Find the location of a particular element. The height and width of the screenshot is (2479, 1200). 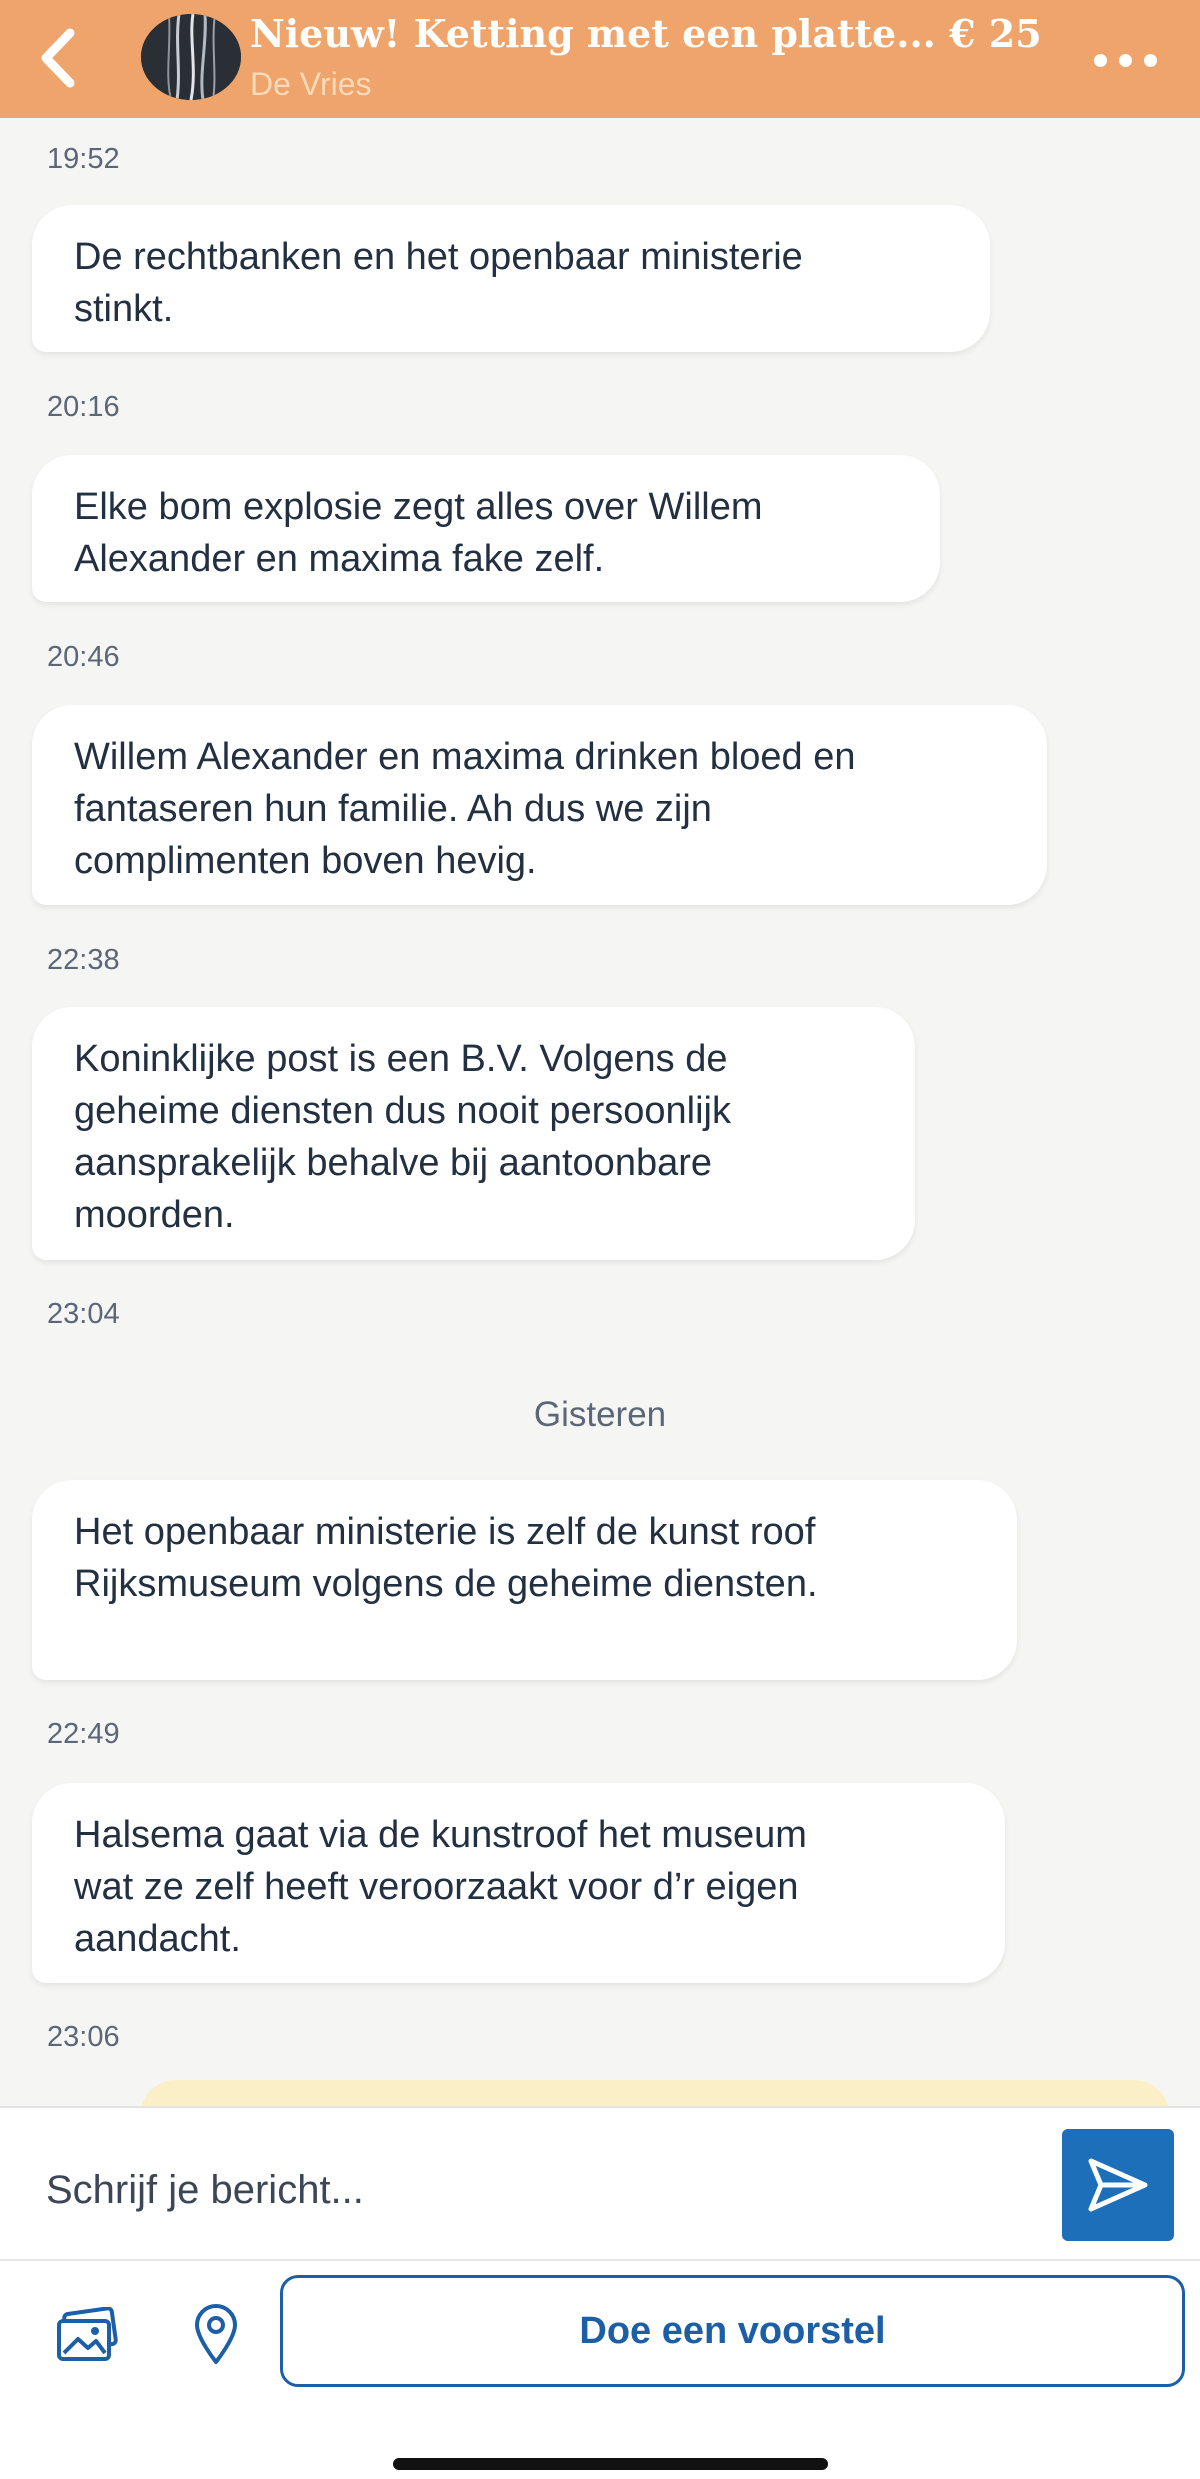

message-time: 20:46 is located at coordinates (83, 657).